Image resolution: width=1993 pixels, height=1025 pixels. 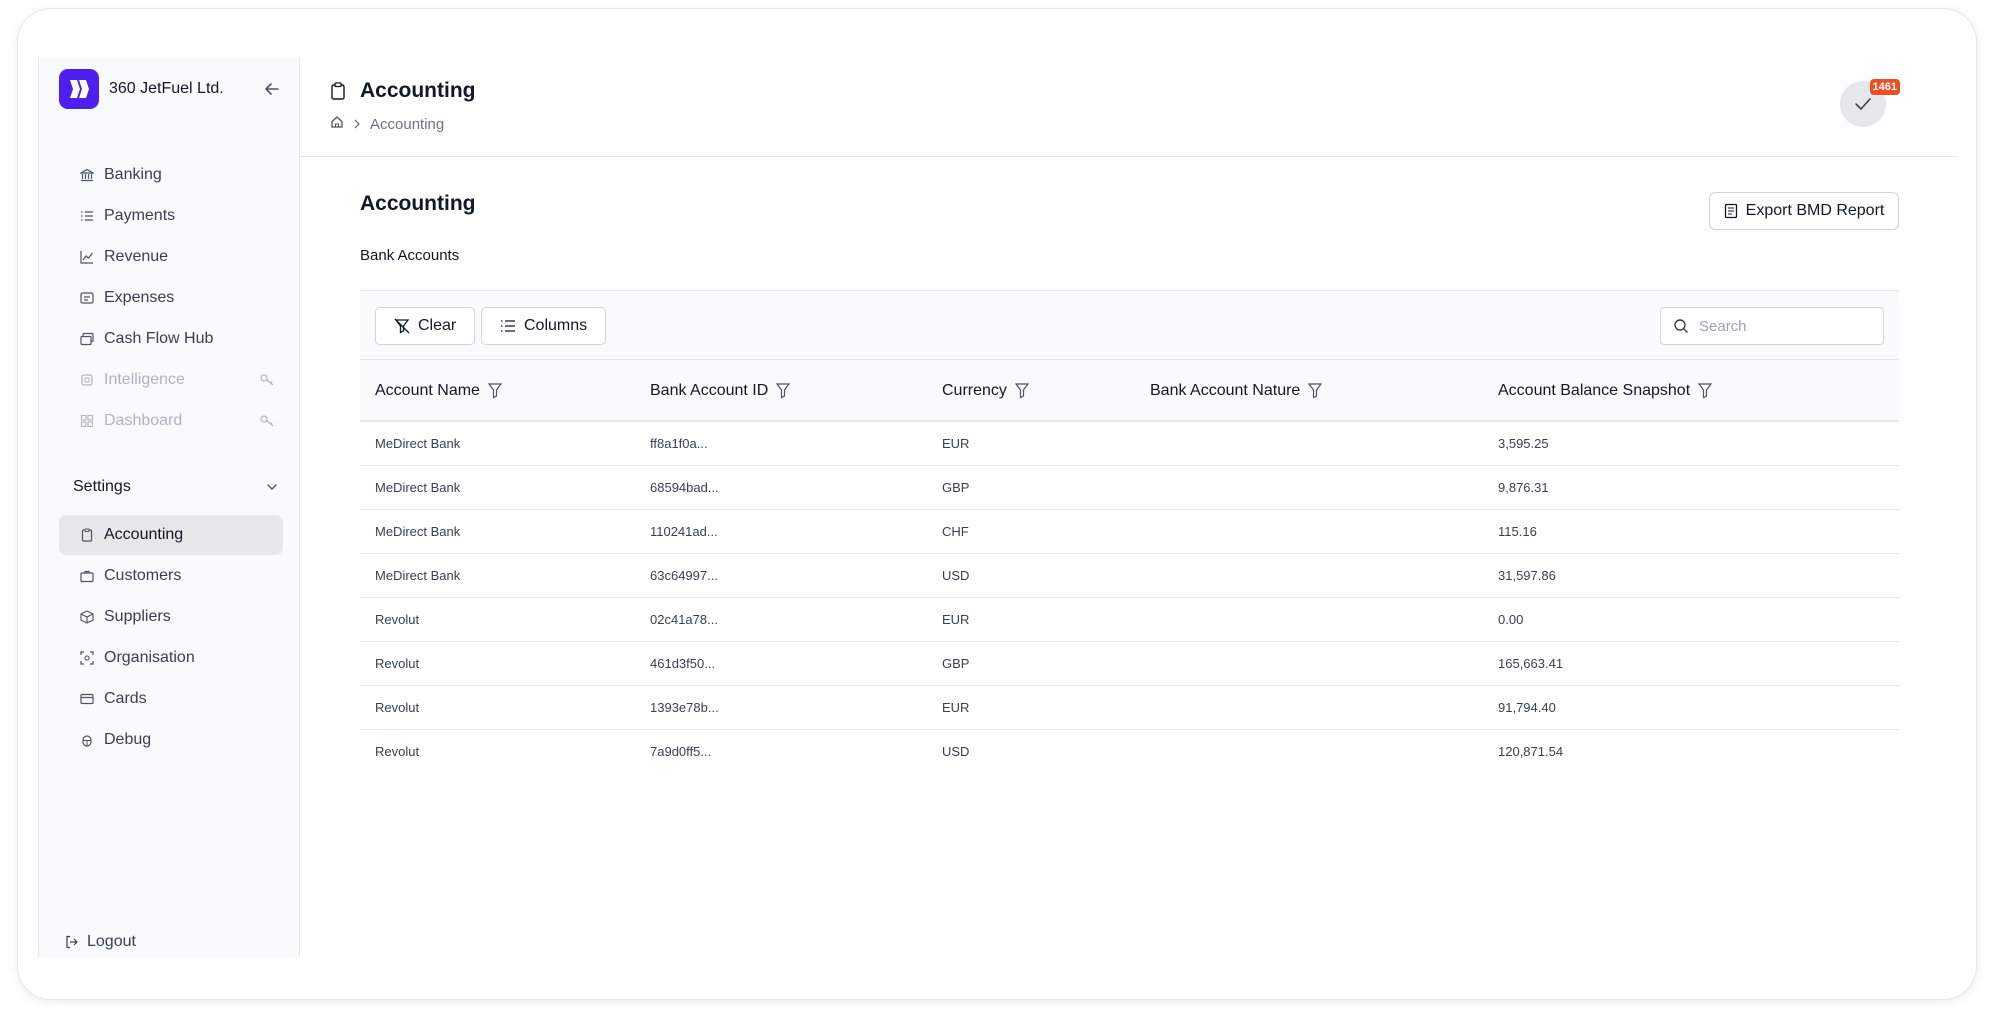 I want to click on sidebar-item-accounting: Accounting, so click(x=171, y=535).